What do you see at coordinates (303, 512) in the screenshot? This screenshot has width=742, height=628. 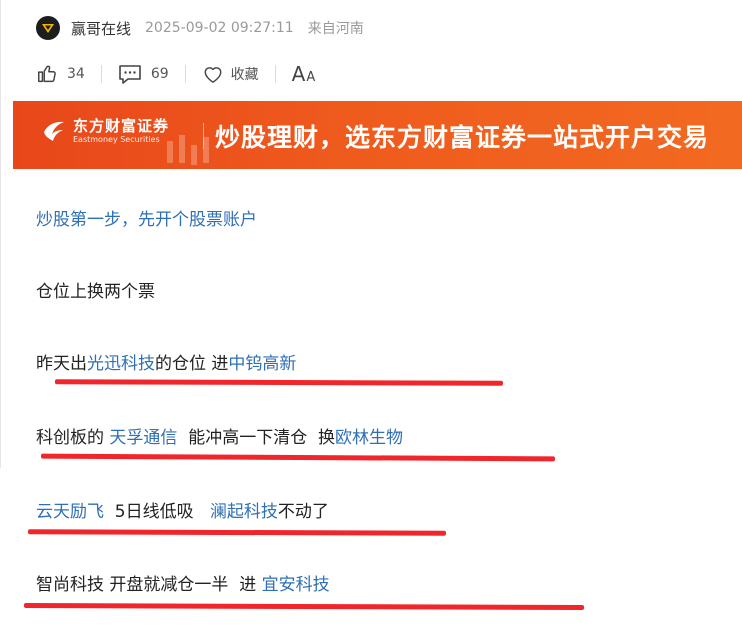 I see `text: 不动了` at bounding box center [303, 512].